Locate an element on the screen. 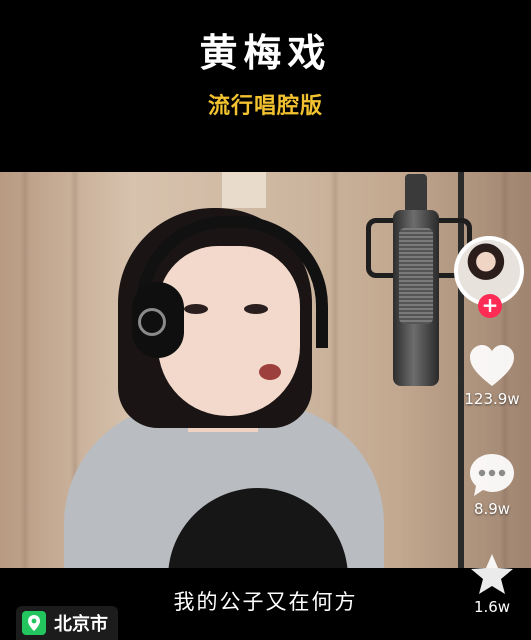 This screenshot has width=531, height=640. favorite-button: 1.6w is located at coordinates (492, 584).